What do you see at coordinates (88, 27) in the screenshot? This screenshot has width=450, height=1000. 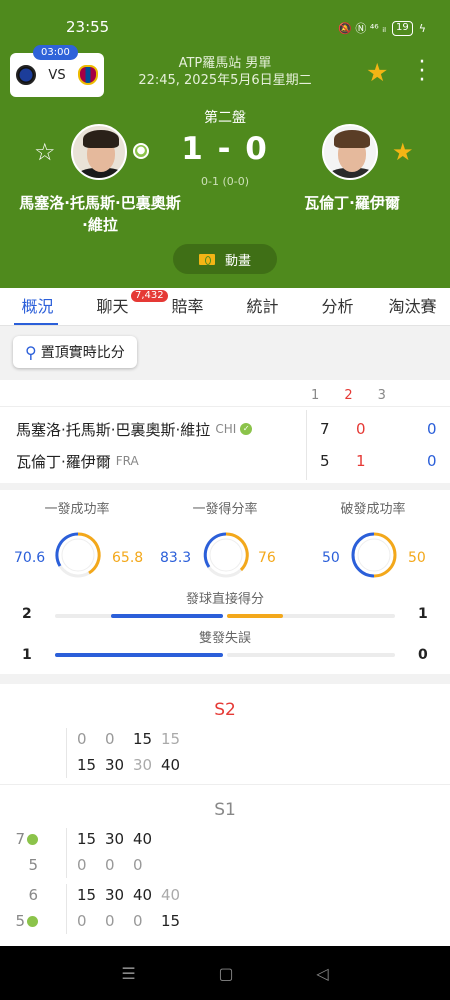 I see `status-time: 23:55` at bounding box center [88, 27].